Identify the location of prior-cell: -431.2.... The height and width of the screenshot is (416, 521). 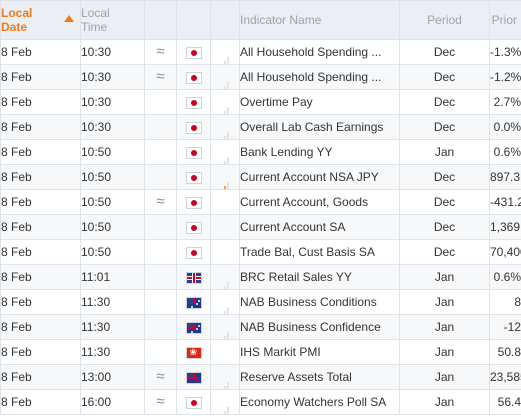
(505, 202).